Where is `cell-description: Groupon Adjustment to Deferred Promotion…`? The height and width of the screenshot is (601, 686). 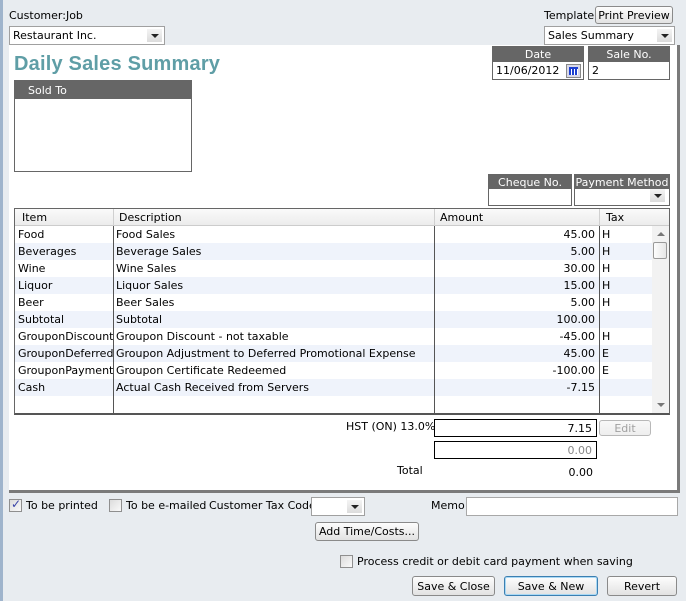 cell-description: Groupon Adjustment to Deferred Promotion… is located at coordinates (266, 353).